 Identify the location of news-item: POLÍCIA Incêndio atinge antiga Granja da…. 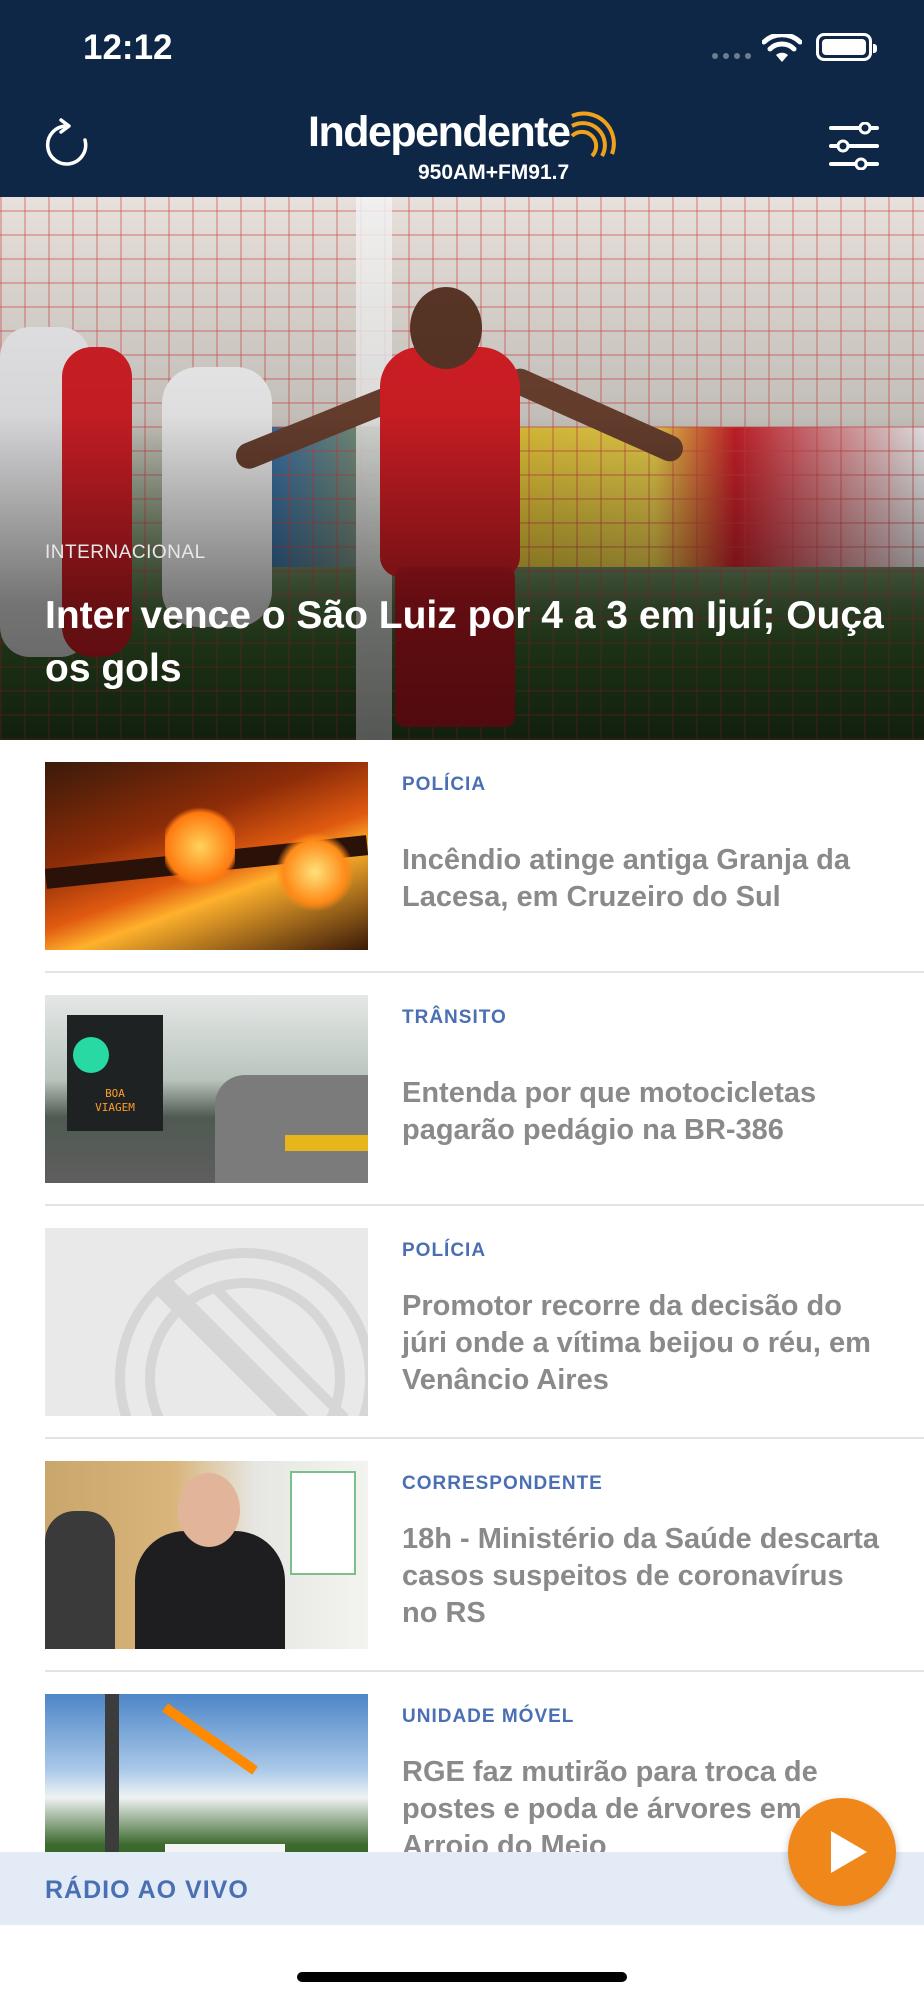
(462, 856).